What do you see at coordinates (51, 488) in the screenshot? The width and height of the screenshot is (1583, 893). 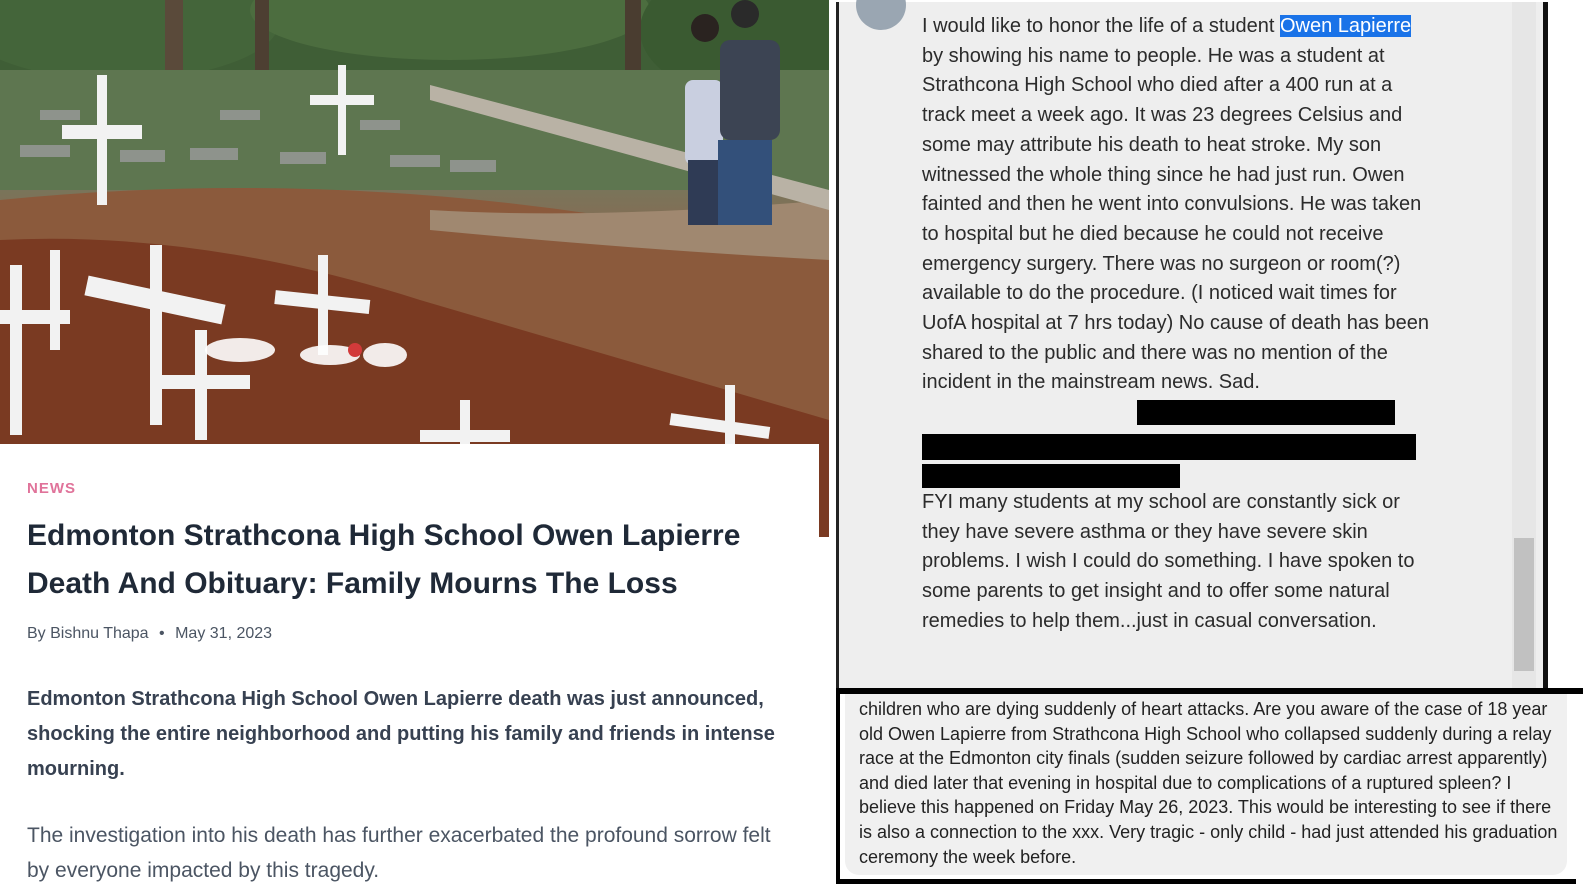 I see `article-category: NEWS` at bounding box center [51, 488].